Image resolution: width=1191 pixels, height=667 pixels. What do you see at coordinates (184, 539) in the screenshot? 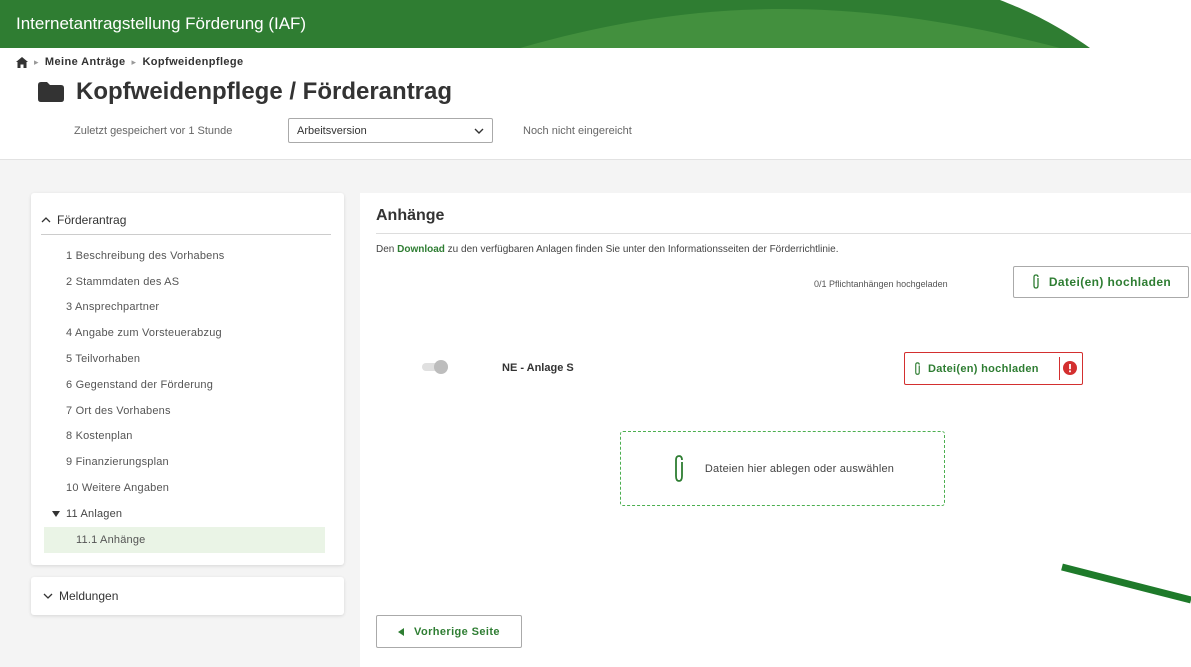
I see `sidebar-item-anhaenge: 11.1 Anhänge` at bounding box center [184, 539].